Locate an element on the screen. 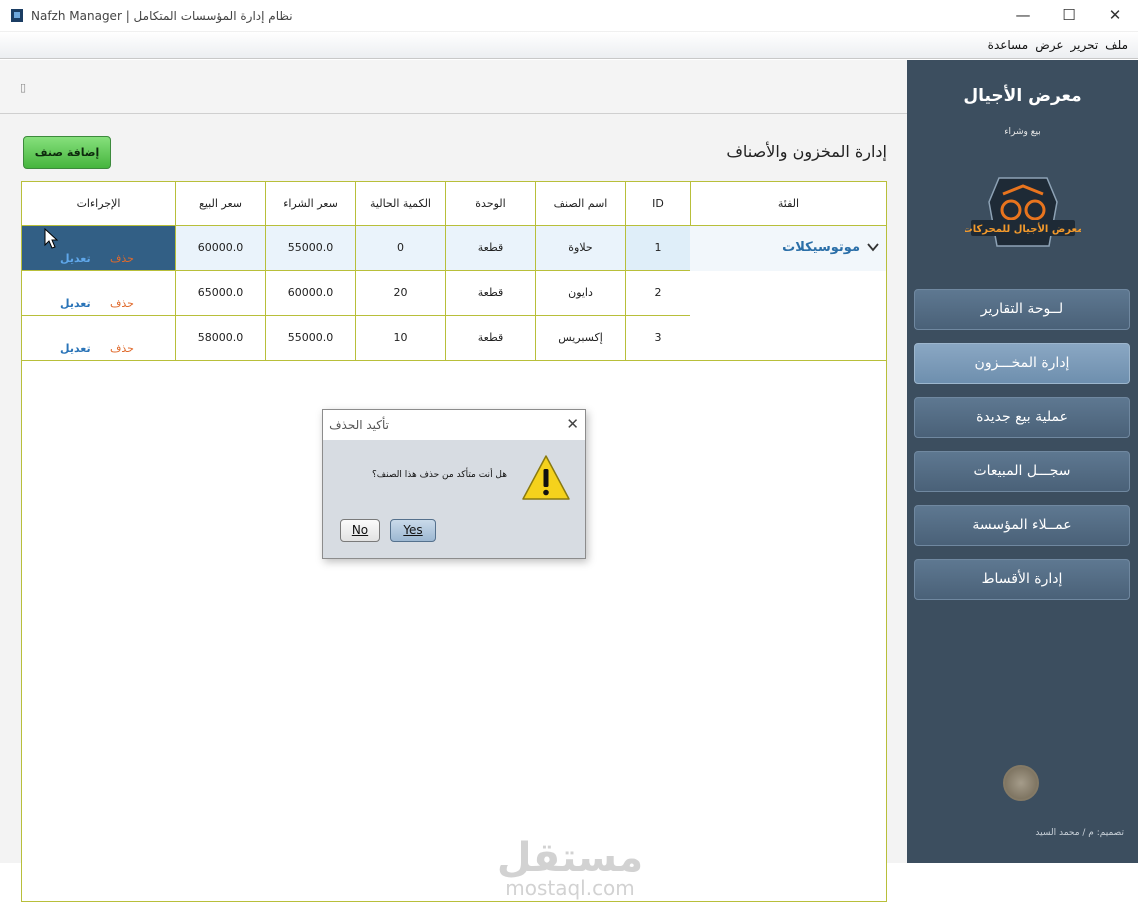 Image resolution: width=1138 pixels, height=902 pixels. sidebar-item-installments: إدارة الأقساط is located at coordinates (1022, 579).